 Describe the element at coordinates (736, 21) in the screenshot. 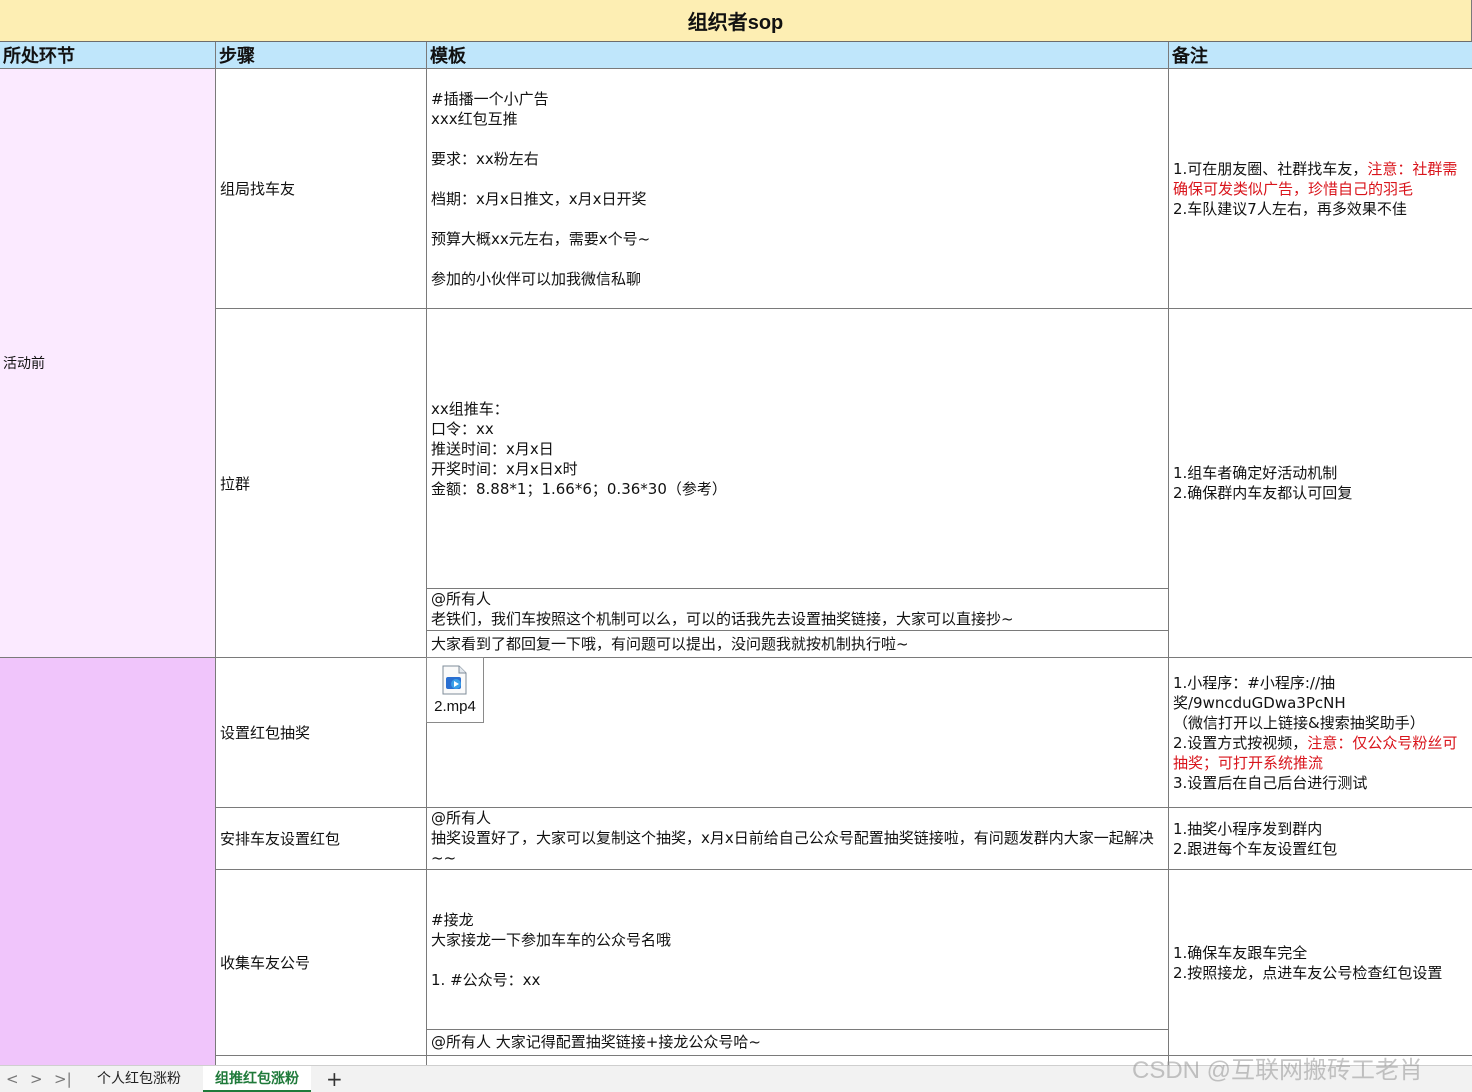

I see `sheet-title: 组织者sop` at that location.